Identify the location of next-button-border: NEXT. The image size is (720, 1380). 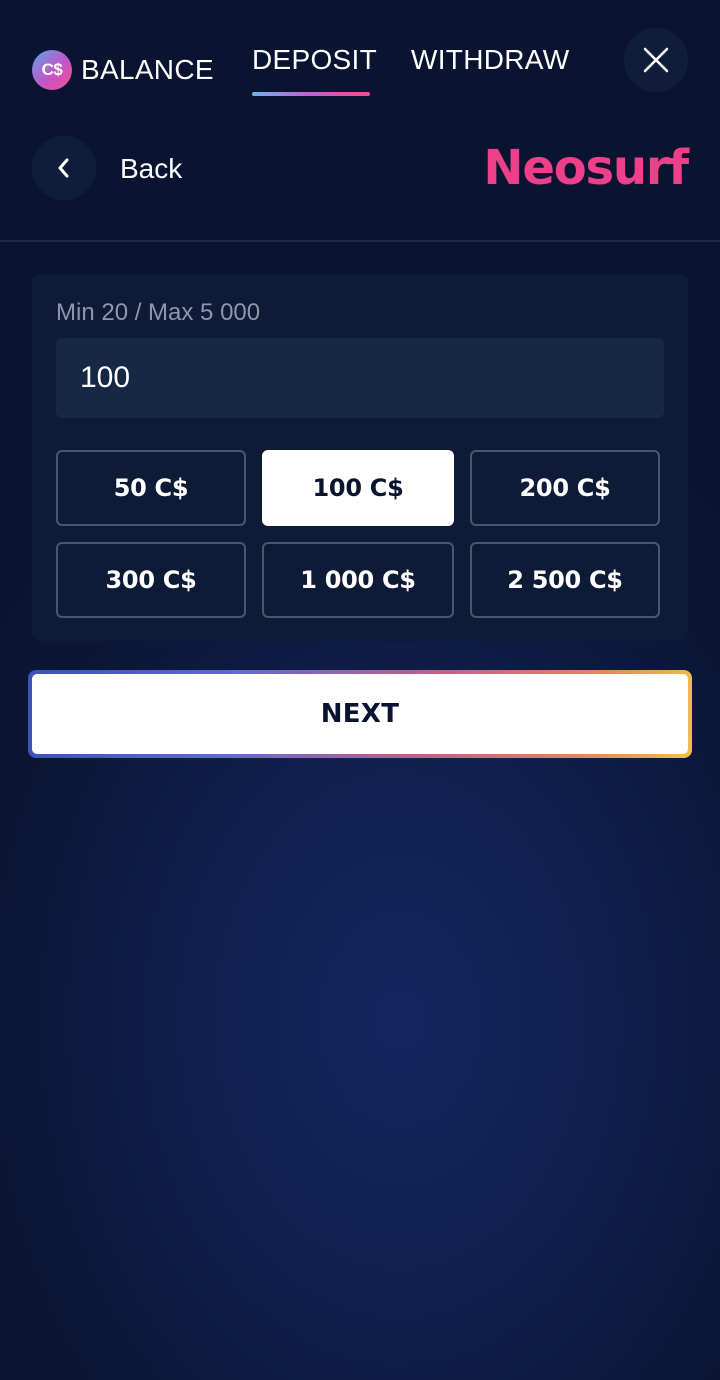
(360, 714).